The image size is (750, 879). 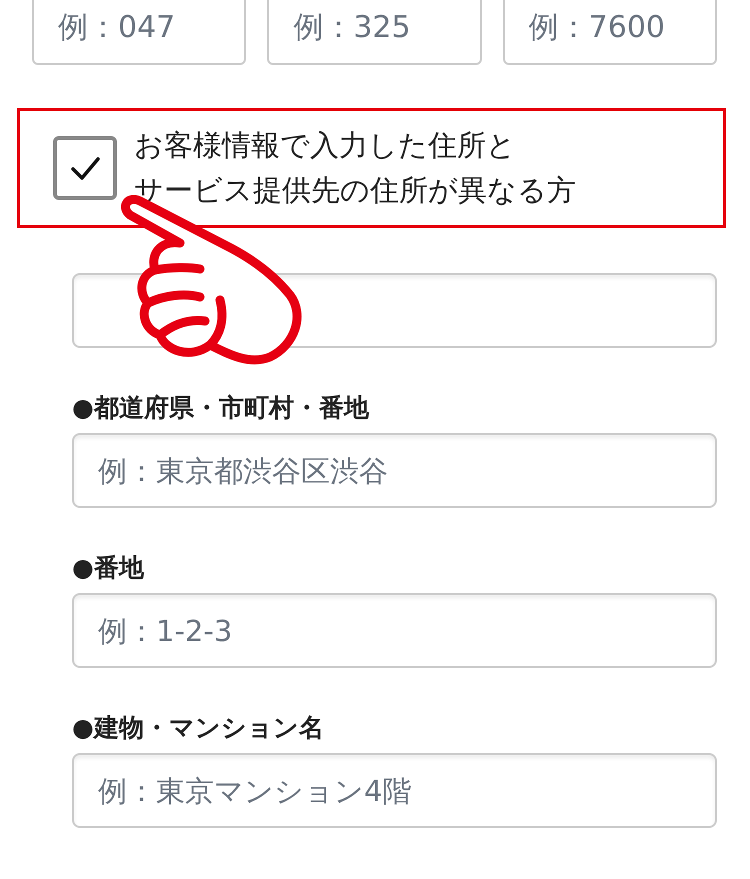 What do you see at coordinates (109, 568) in the screenshot?
I see `field-label: ●番地` at bounding box center [109, 568].